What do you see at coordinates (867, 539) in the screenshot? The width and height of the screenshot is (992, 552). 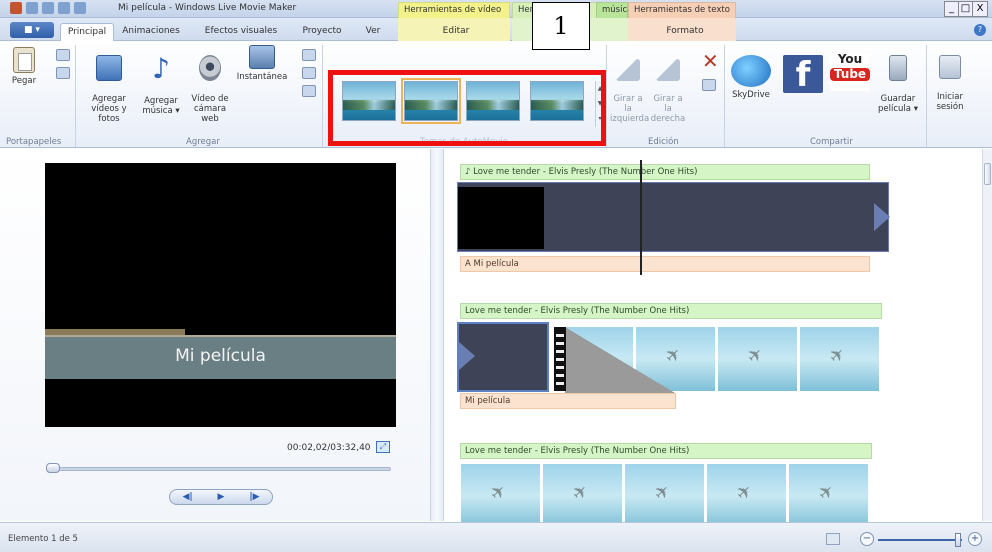 I see `zoom-out-button: −` at bounding box center [867, 539].